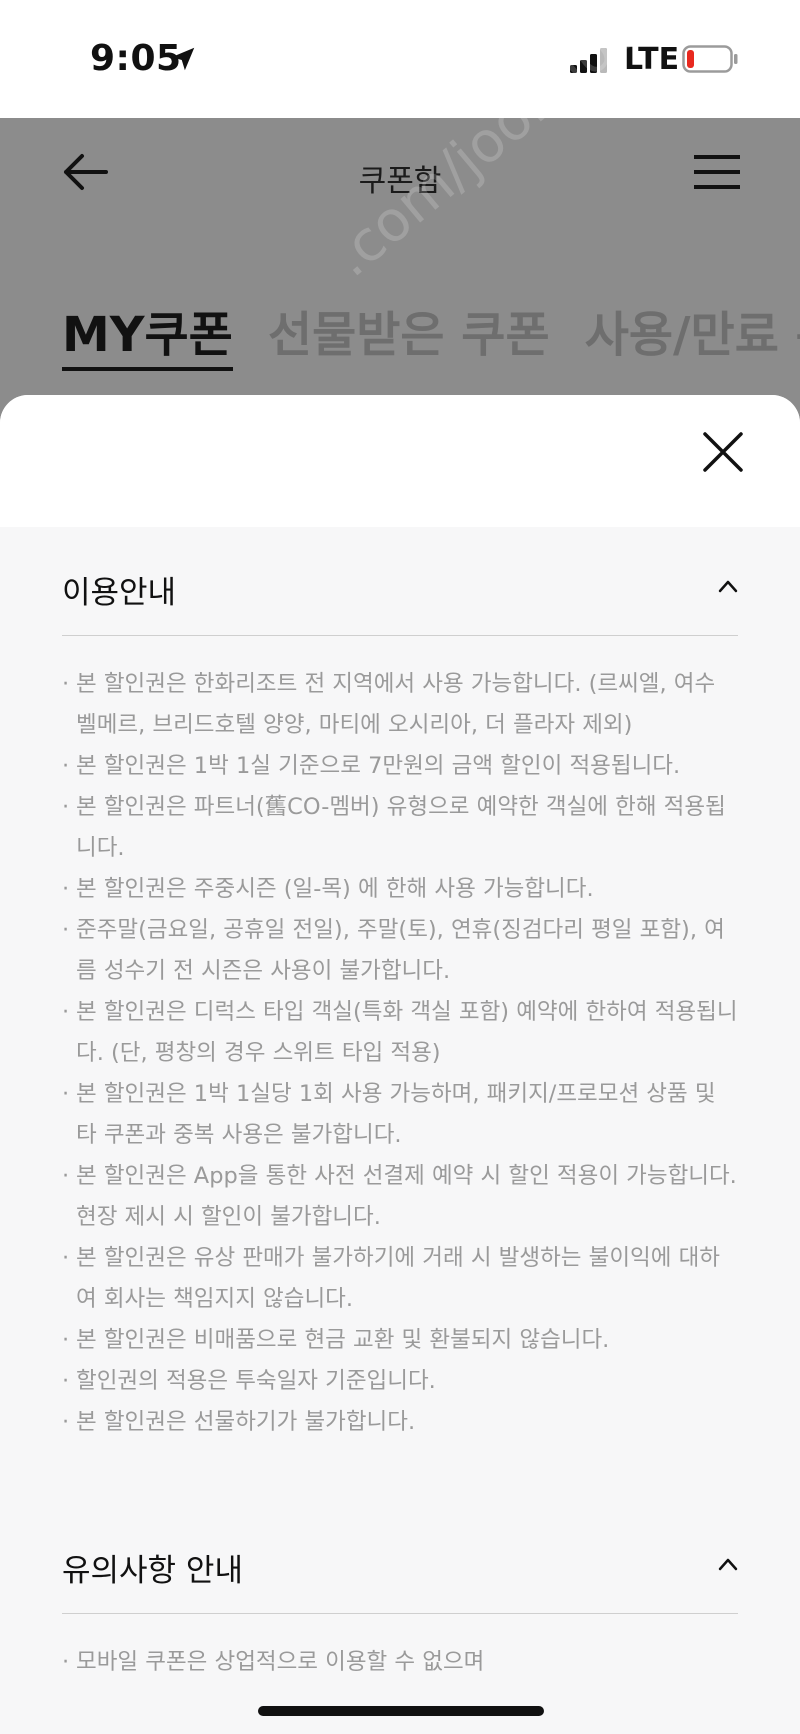 This screenshot has width=800, height=1734. What do you see at coordinates (409, 330) in the screenshot?
I see `tab-gifted-coupon: 선물받은 쿠폰` at bounding box center [409, 330].